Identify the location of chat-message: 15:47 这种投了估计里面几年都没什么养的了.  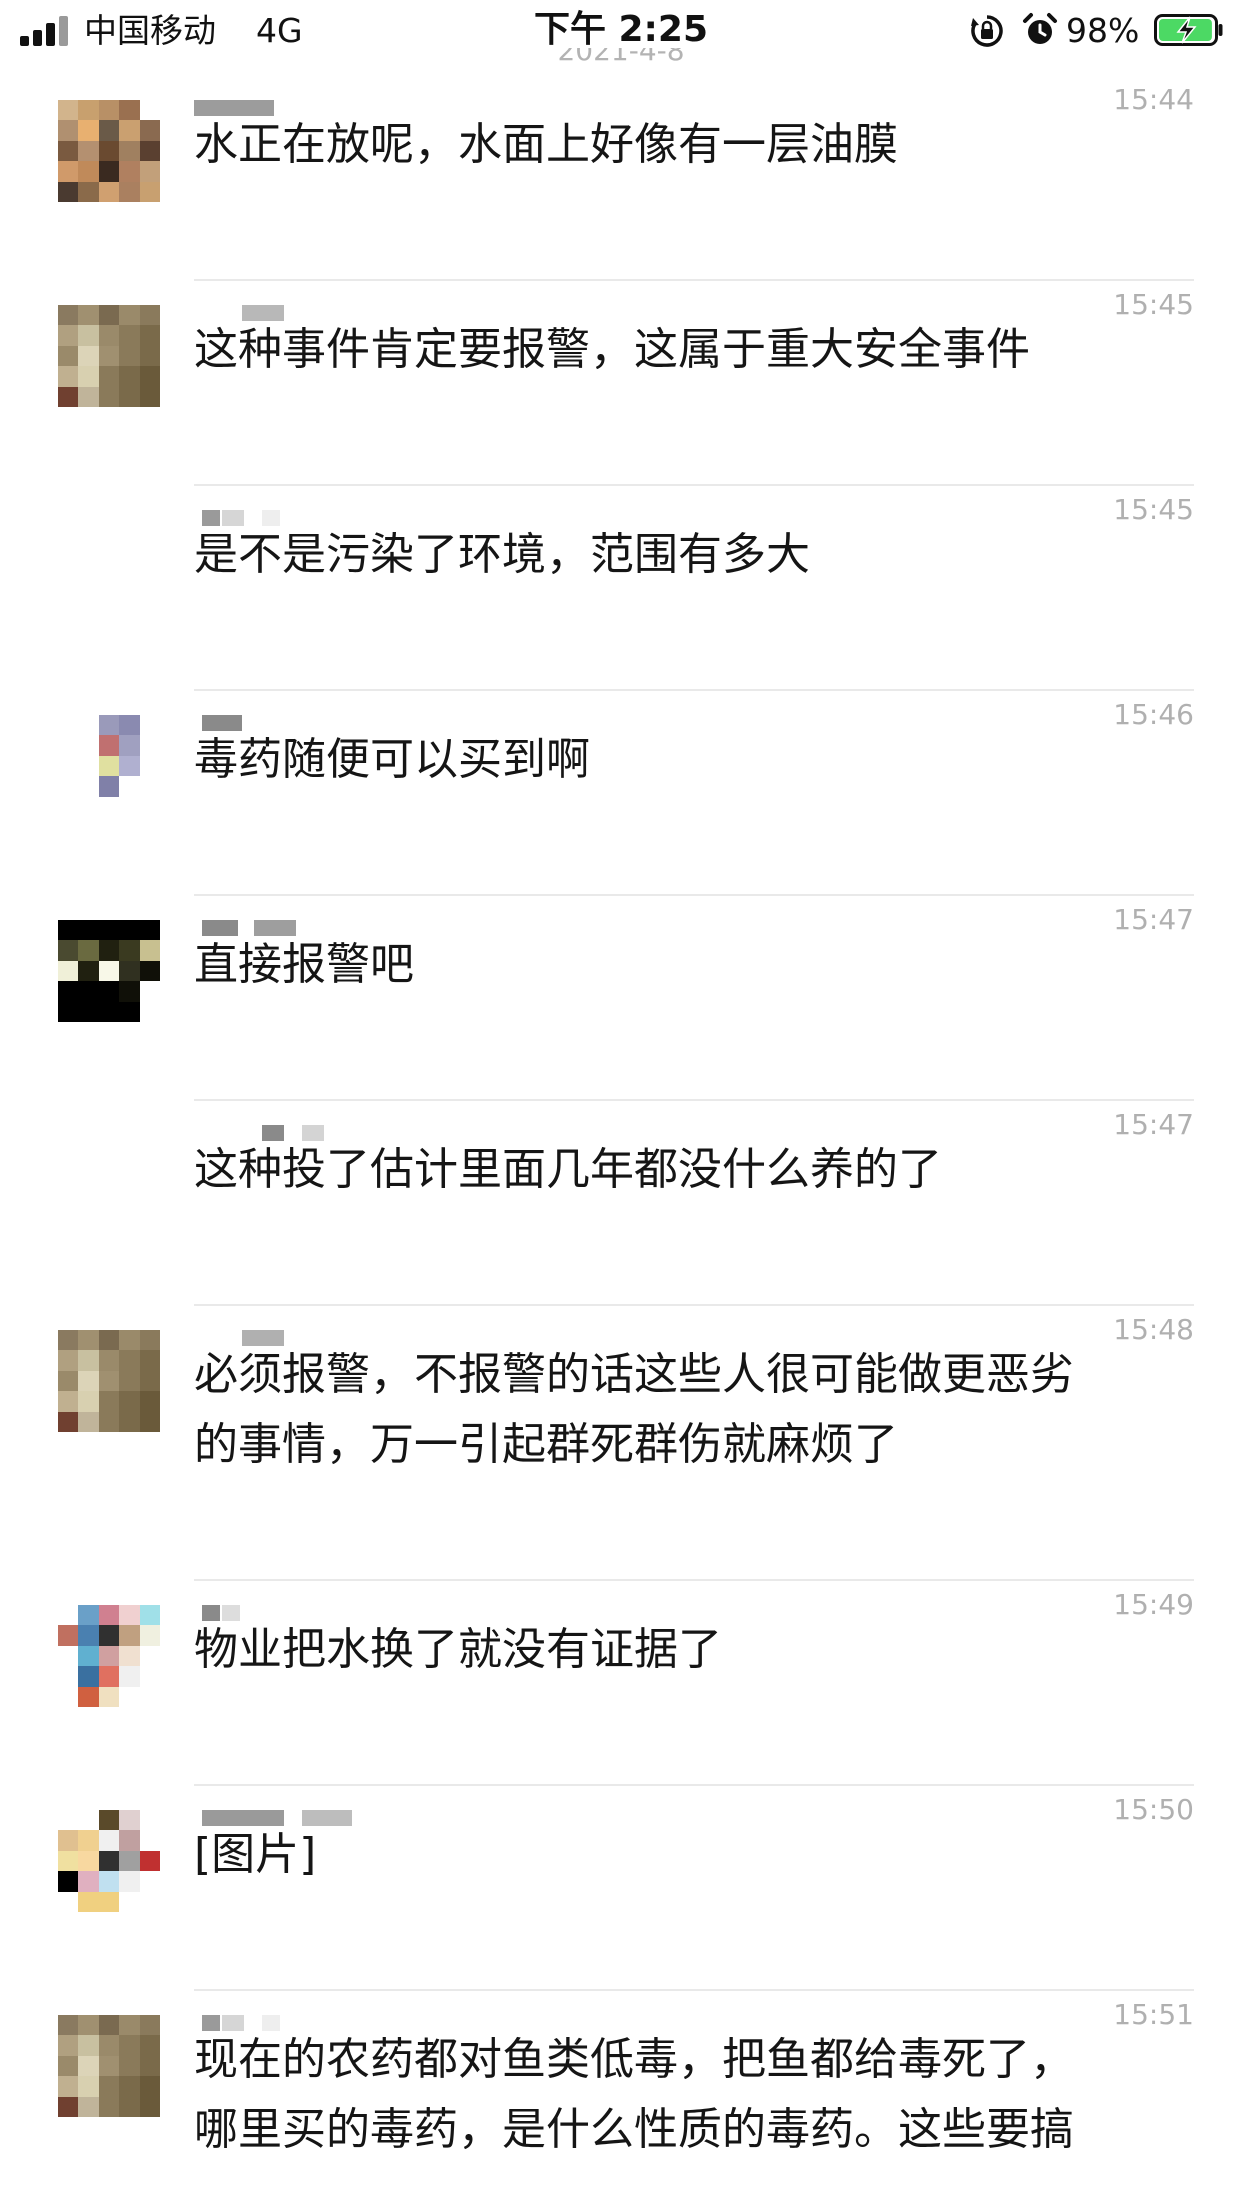
(621, 1179).